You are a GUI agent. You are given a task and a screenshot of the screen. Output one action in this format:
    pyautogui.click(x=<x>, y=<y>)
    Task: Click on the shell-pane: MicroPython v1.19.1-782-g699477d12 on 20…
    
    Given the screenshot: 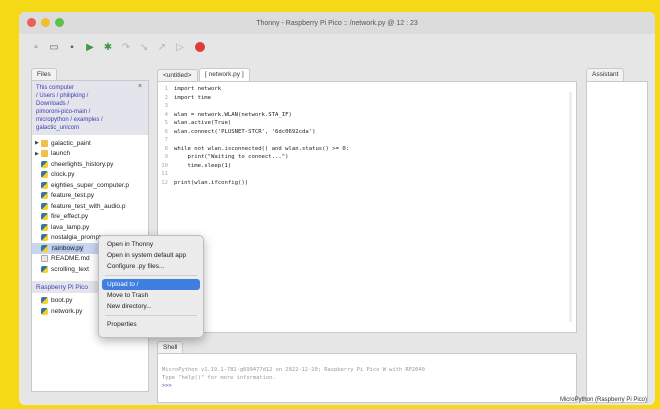 What is the action you would take?
    pyautogui.click(x=367, y=378)
    